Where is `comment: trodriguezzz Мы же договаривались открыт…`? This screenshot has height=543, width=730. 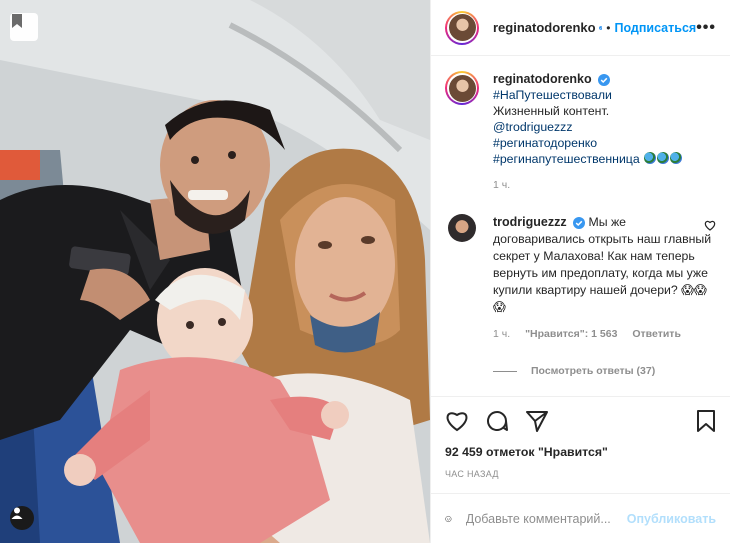 comment: trodriguezzz Мы же договаривались открыт… is located at coordinates (580, 297).